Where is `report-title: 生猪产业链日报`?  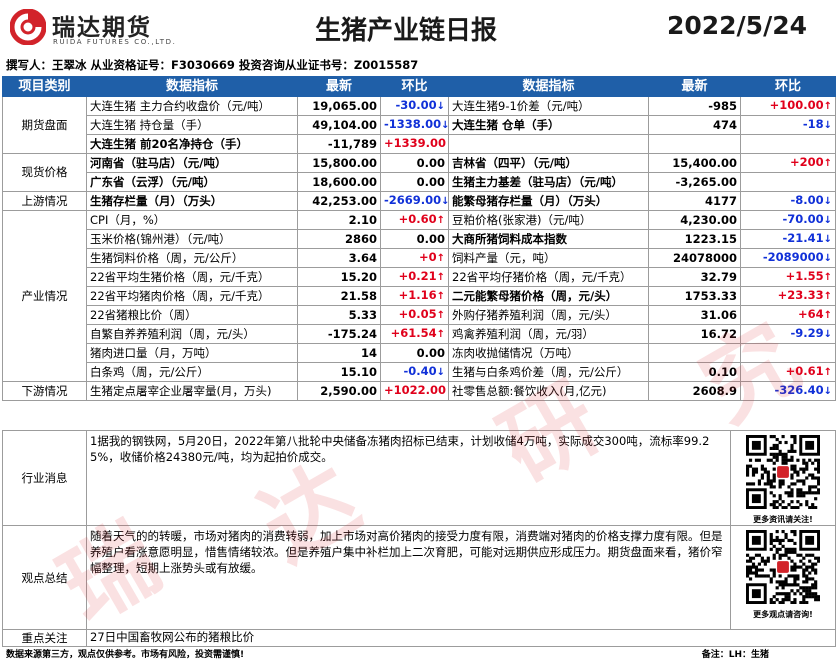 report-title: 生猪产业链日报 is located at coordinates (406, 31).